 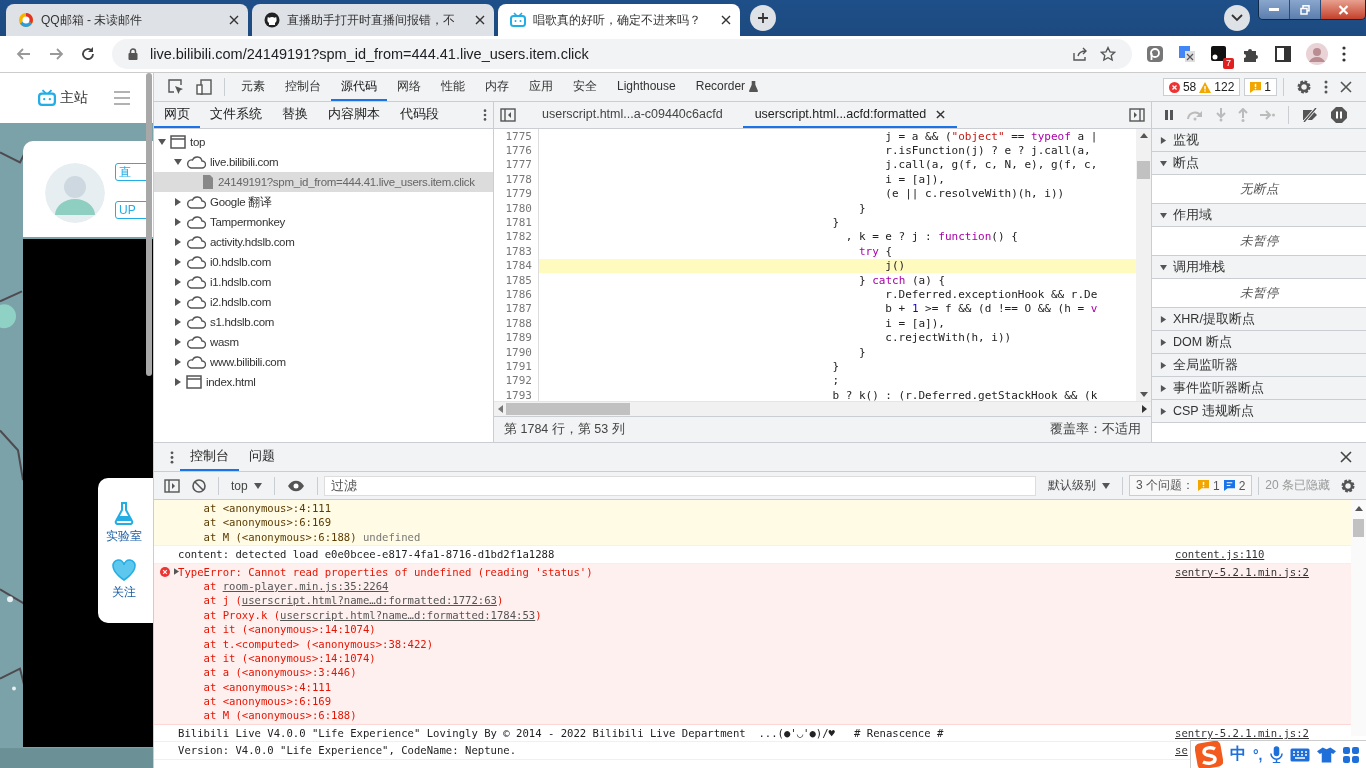 What do you see at coordinates (124, 522) in the screenshot?
I see `side-button: 实验室` at bounding box center [124, 522].